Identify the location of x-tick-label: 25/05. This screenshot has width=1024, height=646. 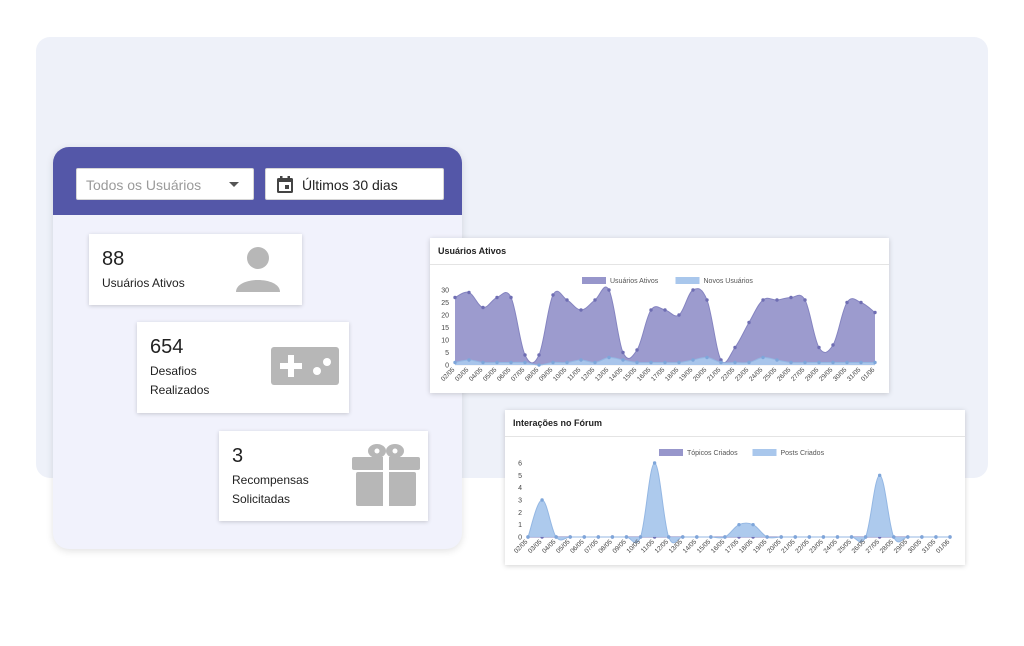
(844, 546).